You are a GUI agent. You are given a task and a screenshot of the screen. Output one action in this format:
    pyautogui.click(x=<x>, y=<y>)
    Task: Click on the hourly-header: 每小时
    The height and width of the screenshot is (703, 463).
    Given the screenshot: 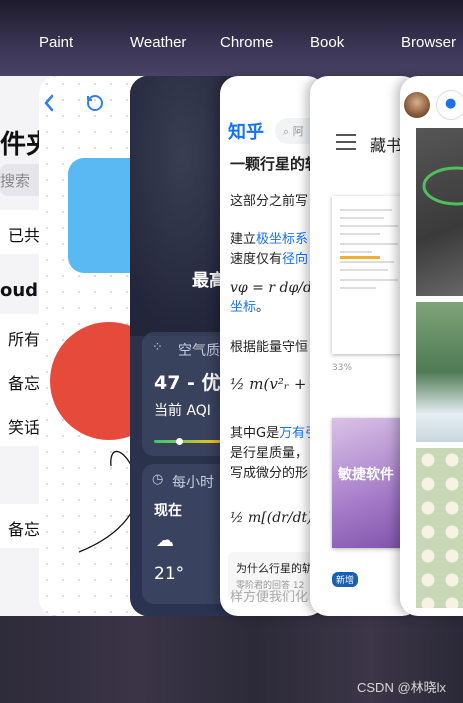 What is the action you would take?
    pyautogui.click(x=193, y=483)
    